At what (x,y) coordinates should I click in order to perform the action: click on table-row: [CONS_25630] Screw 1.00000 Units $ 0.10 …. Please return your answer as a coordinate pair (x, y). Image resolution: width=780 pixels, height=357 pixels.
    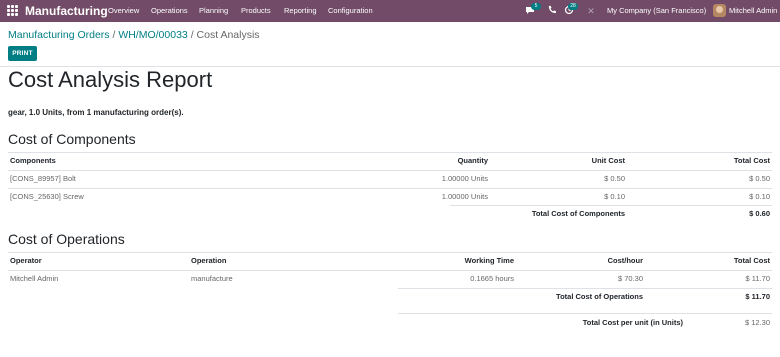
    Looking at the image, I should click on (390, 197).